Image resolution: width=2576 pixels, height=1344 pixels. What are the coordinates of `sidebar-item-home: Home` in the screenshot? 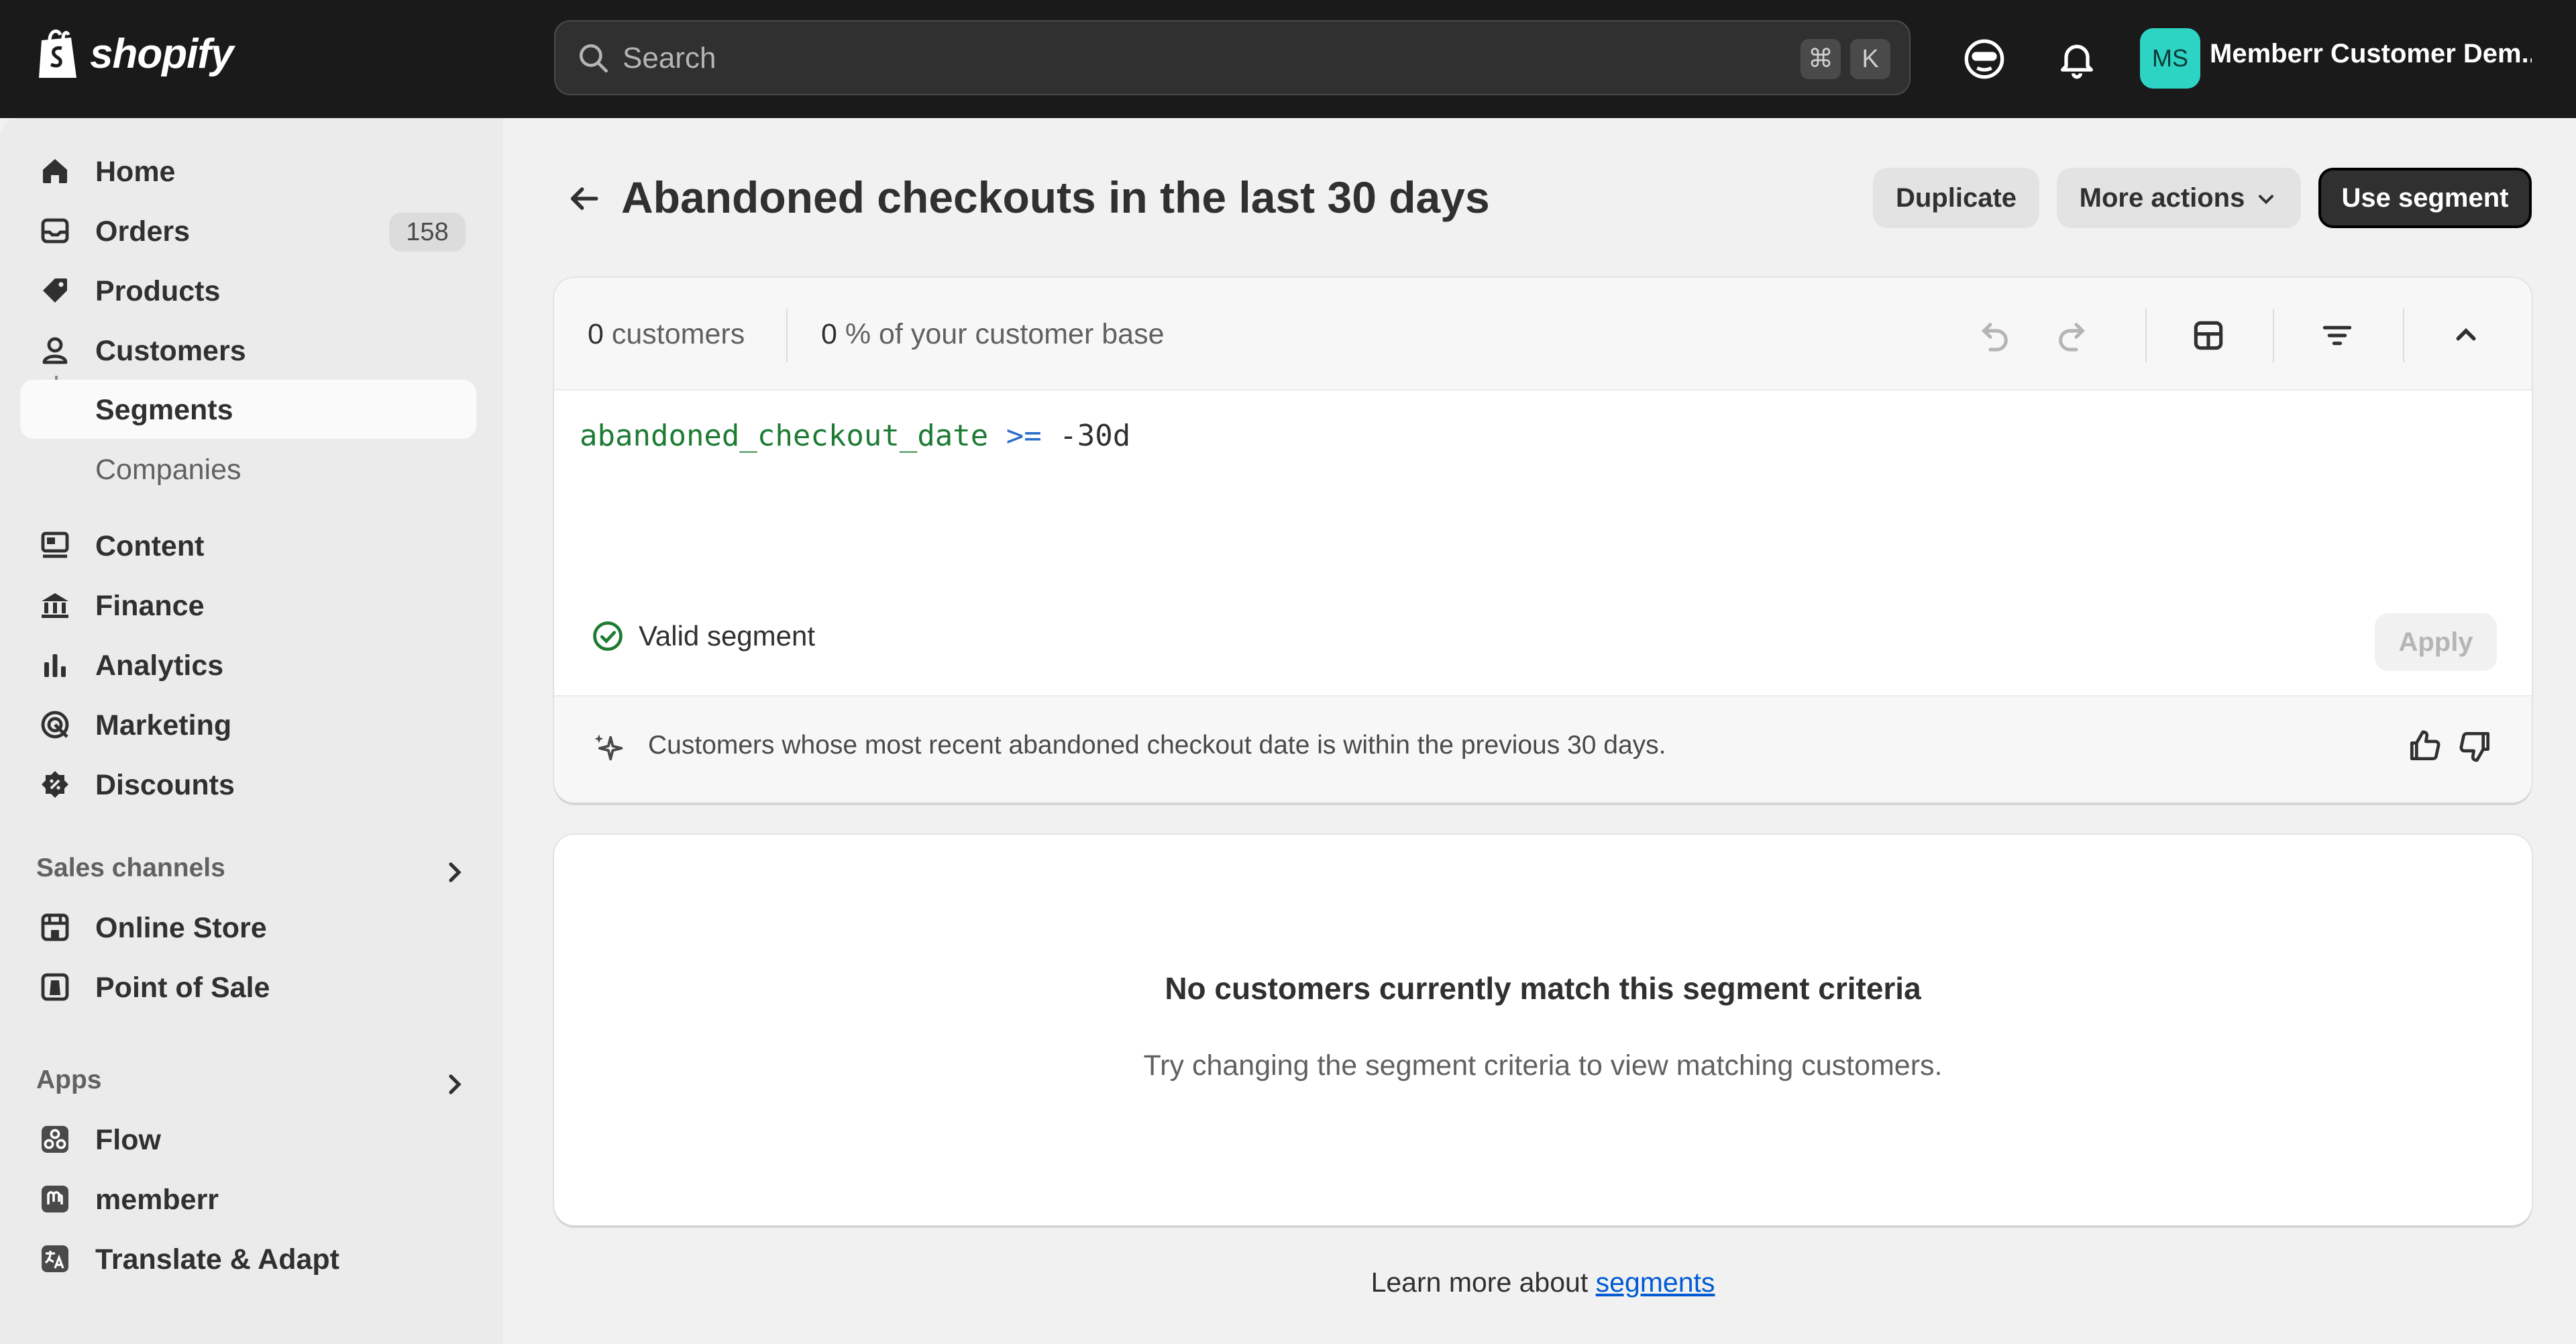 It's located at (248, 172).